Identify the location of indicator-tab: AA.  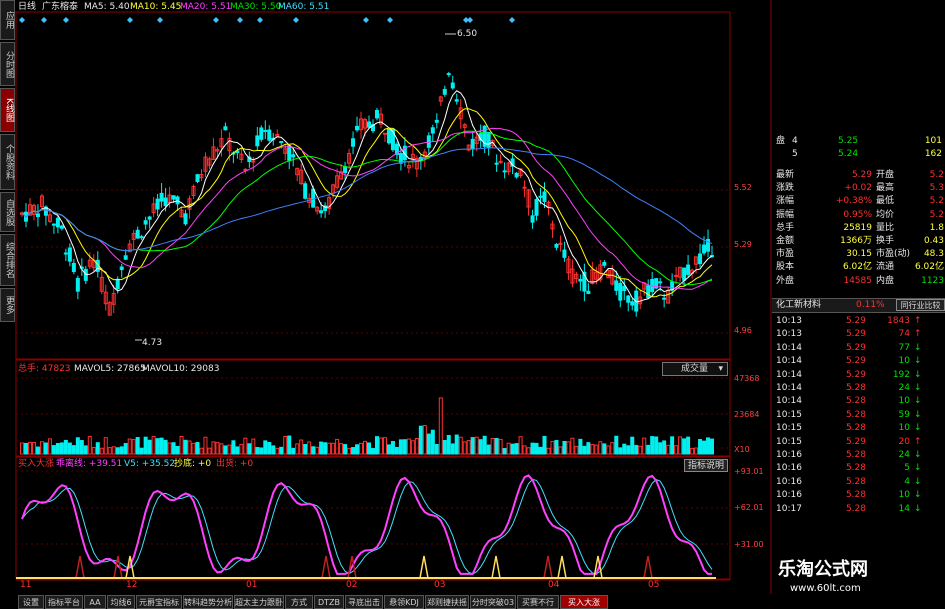
(95, 602).